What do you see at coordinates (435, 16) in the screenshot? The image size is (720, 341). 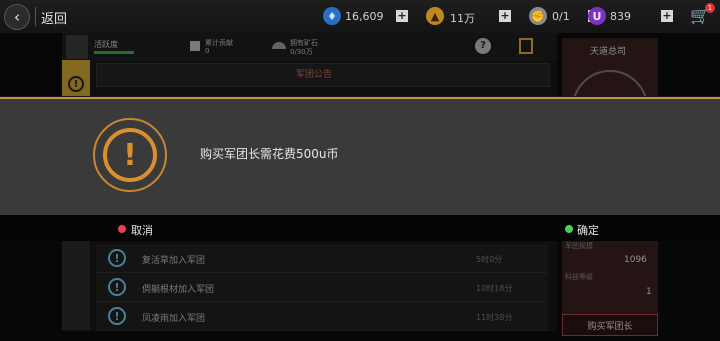 I see `gold-ingot-icon: ▲` at bounding box center [435, 16].